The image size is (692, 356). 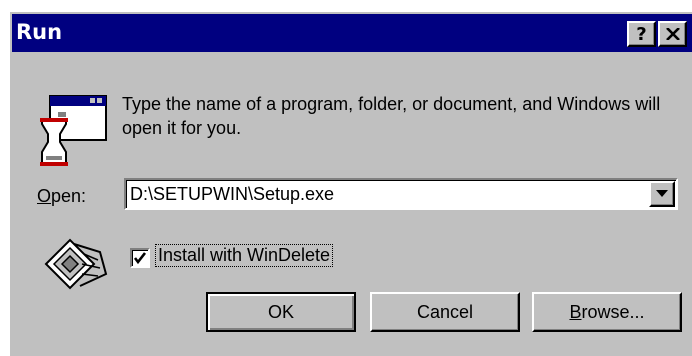 I want to click on open-label: Open:, so click(x=62, y=196).